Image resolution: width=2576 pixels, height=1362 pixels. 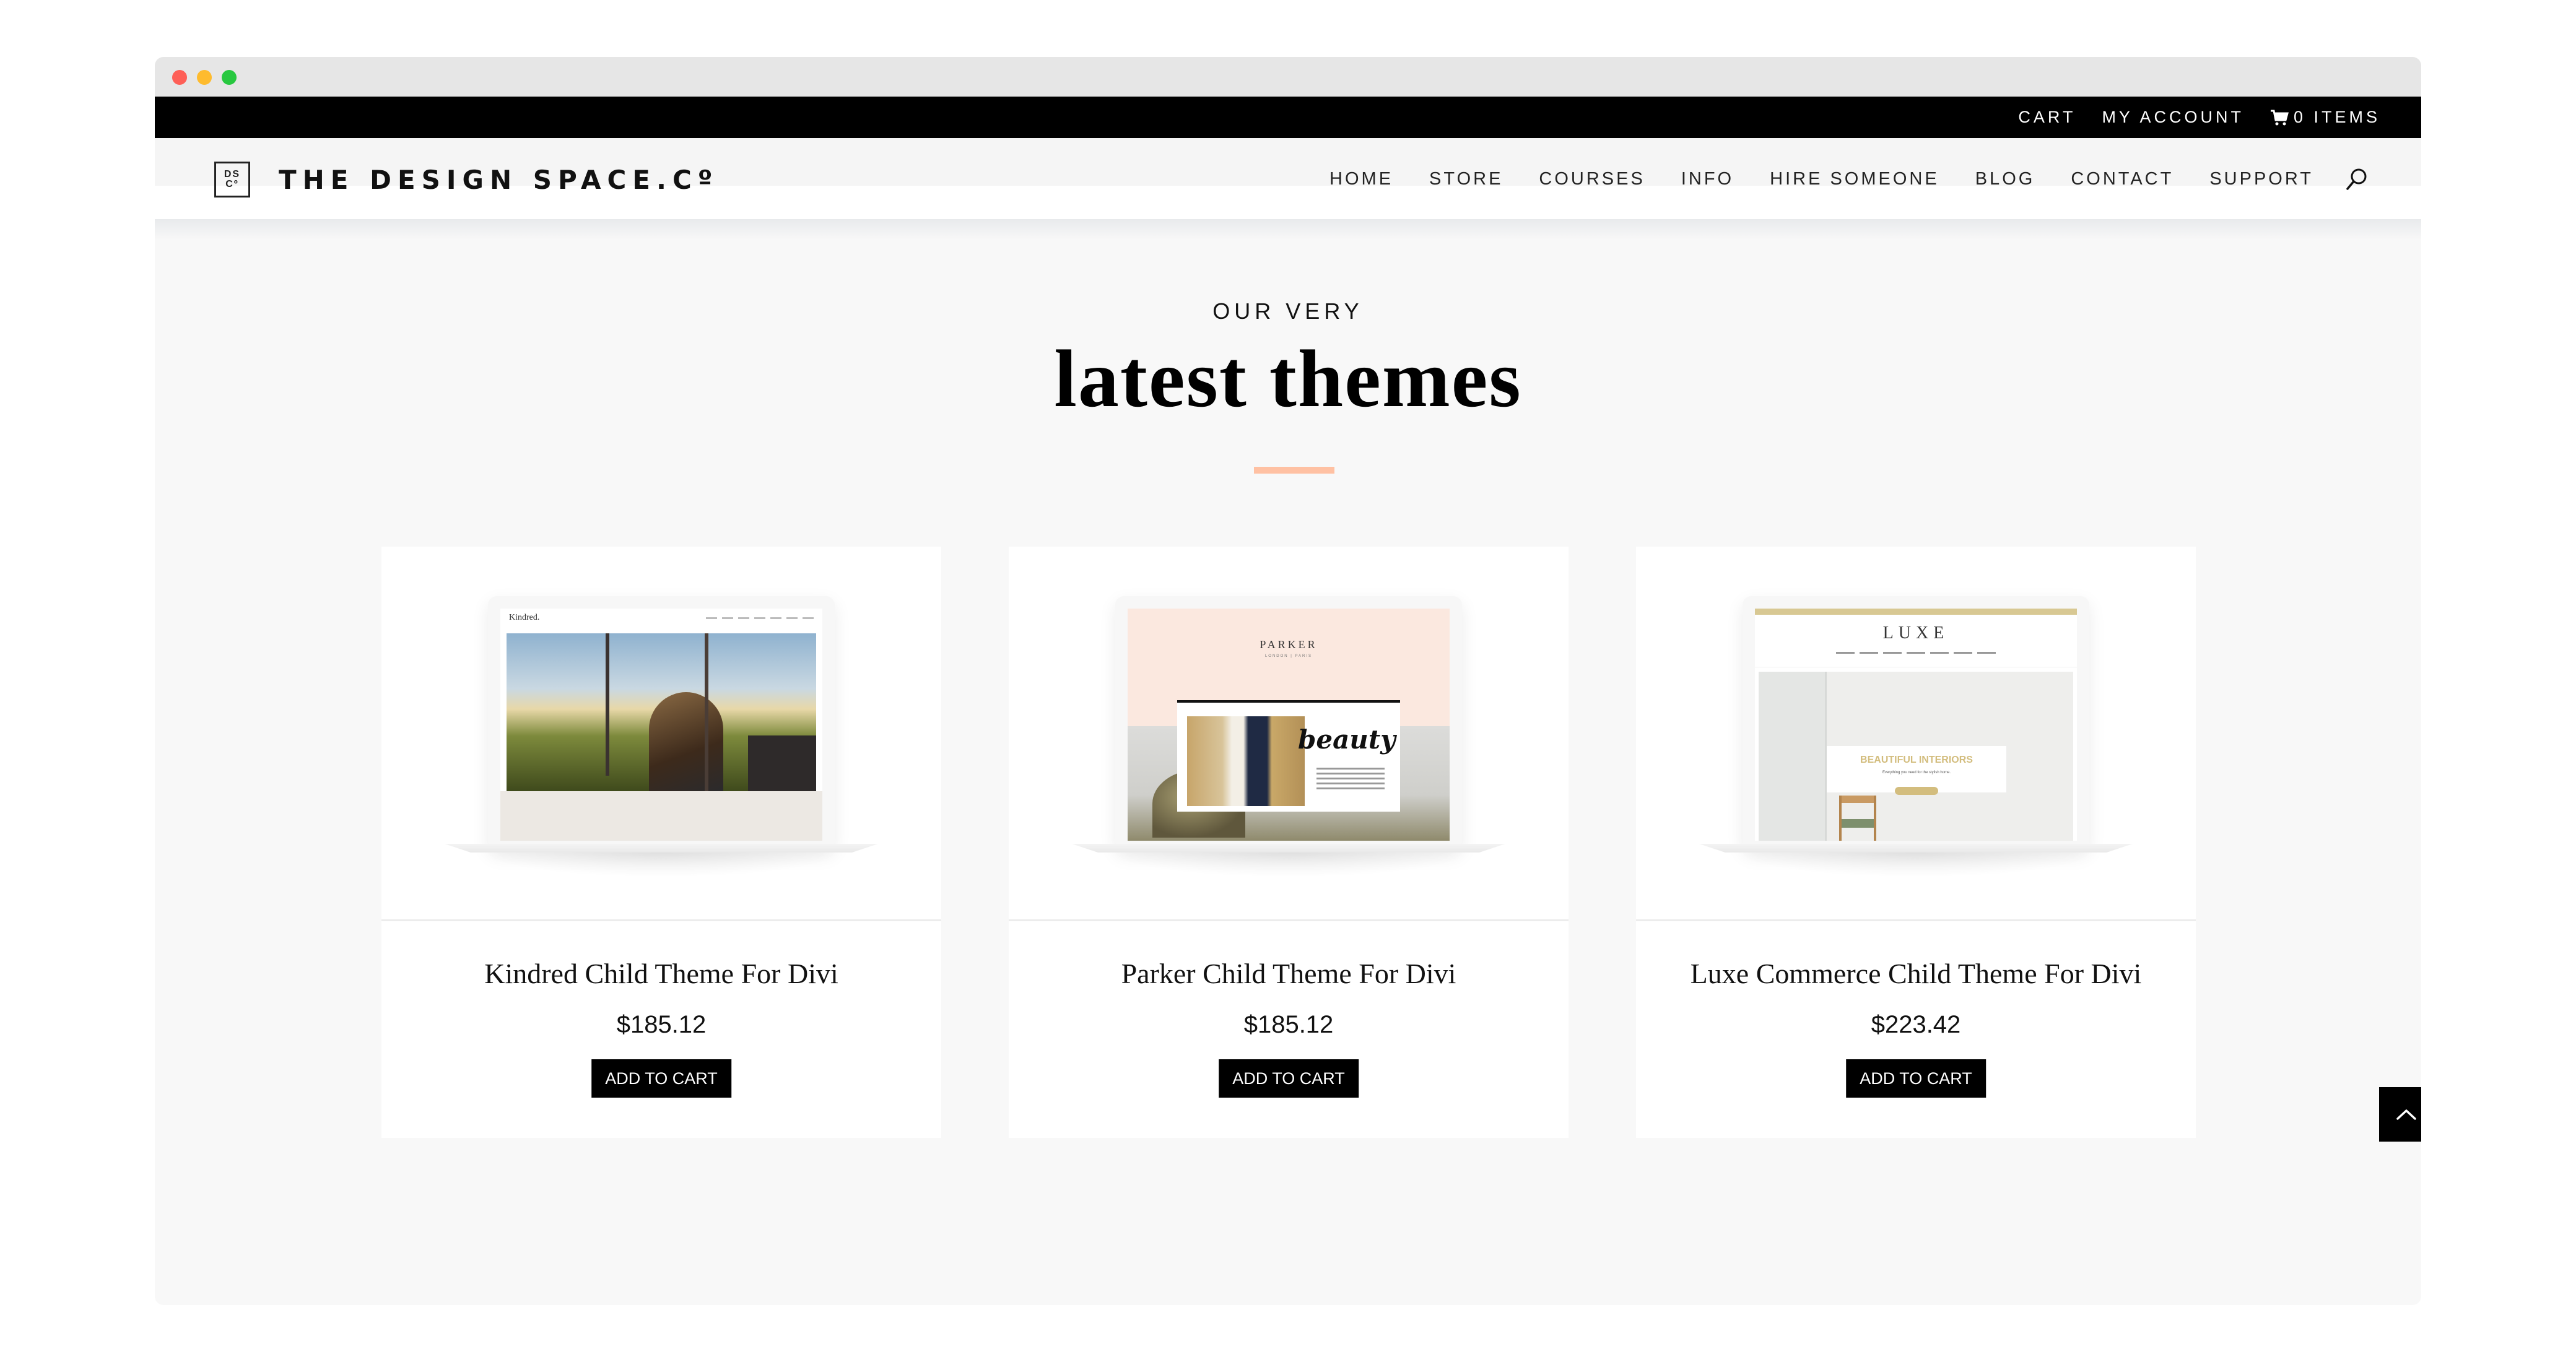 What do you see at coordinates (2406, 1114) in the screenshot?
I see `chevron-up-icon` at bounding box center [2406, 1114].